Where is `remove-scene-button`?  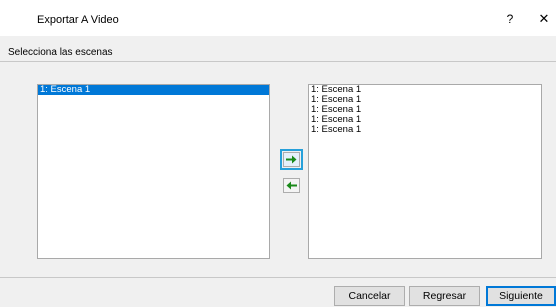
remove-scene-button is located at coordinates (291, 185).